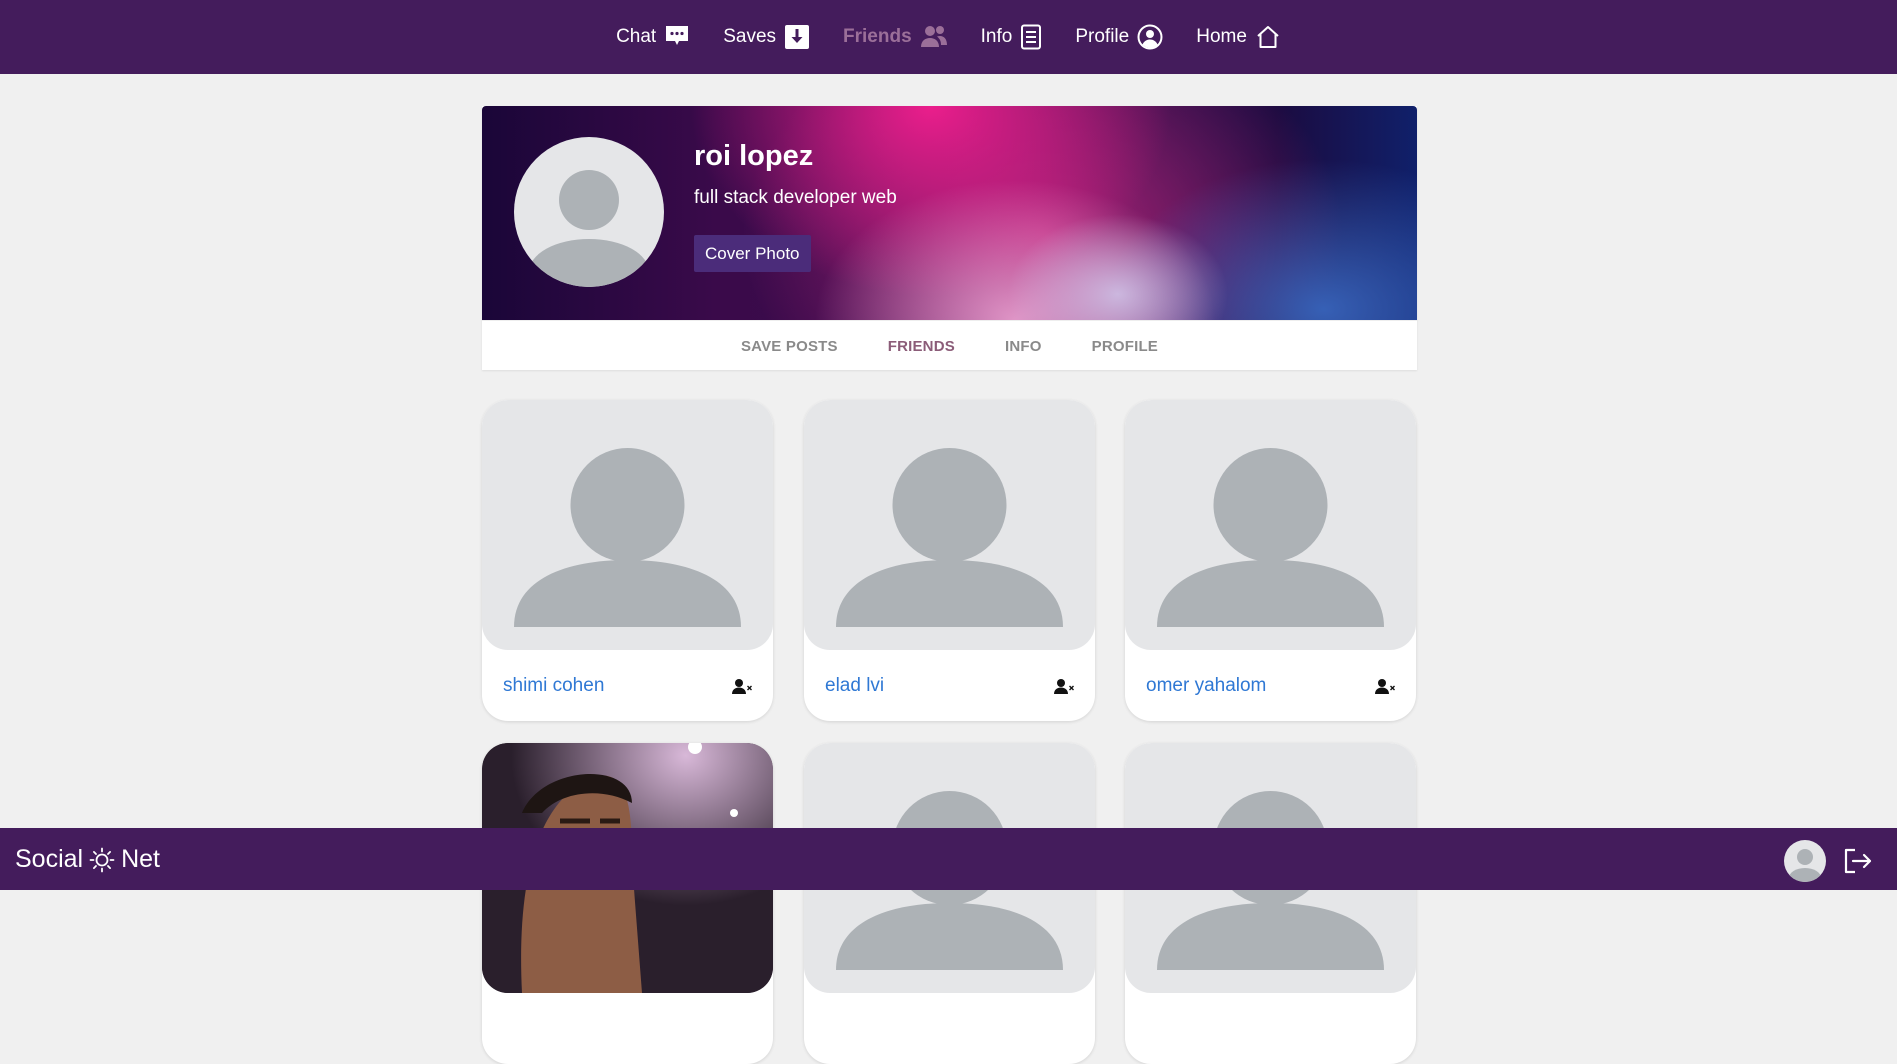  I want to click on friend-card: omer yahalom, so click(1270, 560).